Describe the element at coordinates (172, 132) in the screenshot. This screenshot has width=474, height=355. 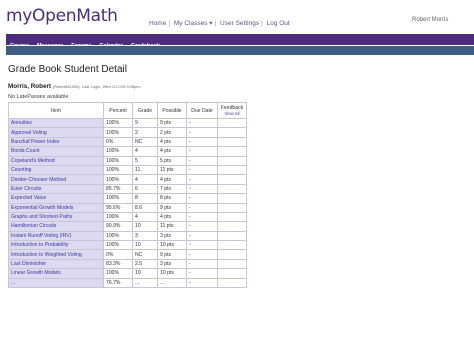
I see `possible-cell: 2 pts` at that location.